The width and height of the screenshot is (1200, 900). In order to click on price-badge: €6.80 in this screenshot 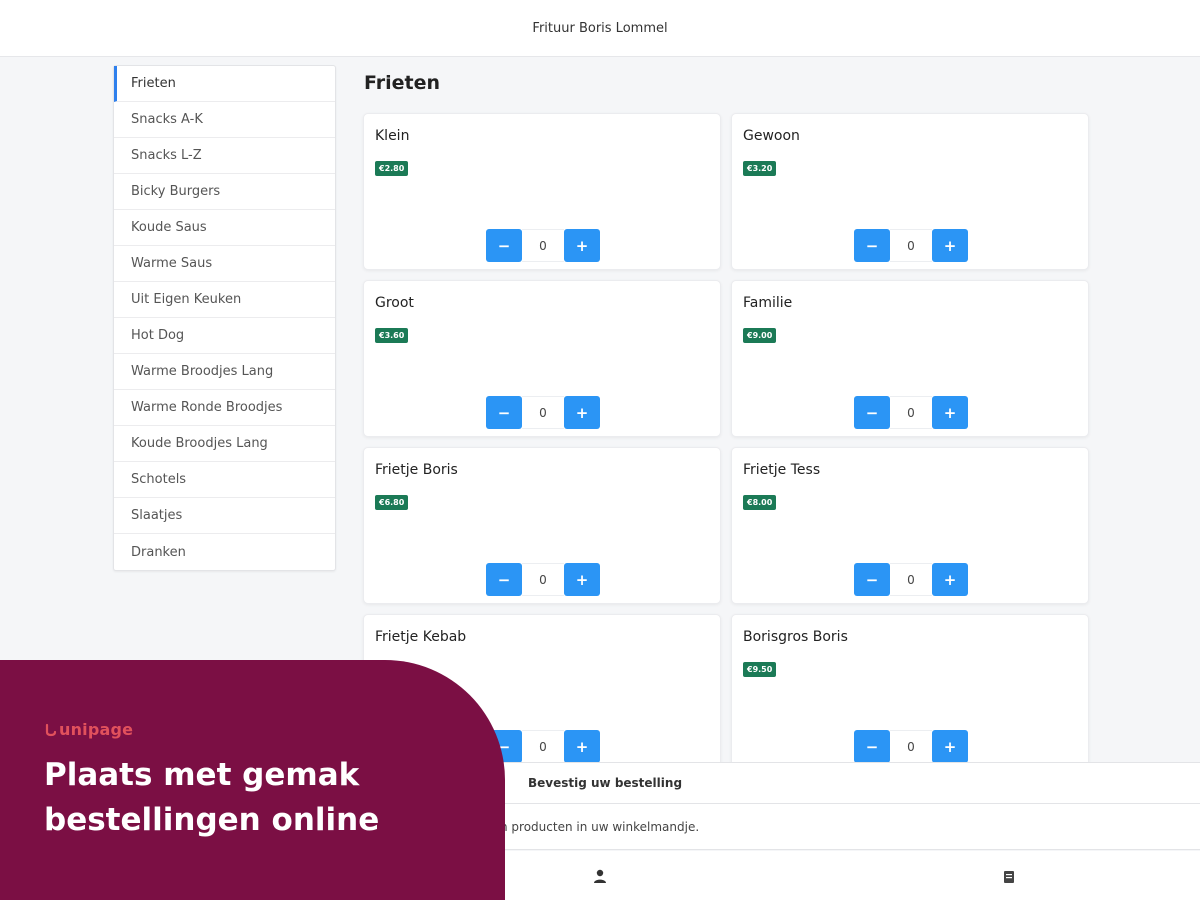, I will do `click(392, 502)`.